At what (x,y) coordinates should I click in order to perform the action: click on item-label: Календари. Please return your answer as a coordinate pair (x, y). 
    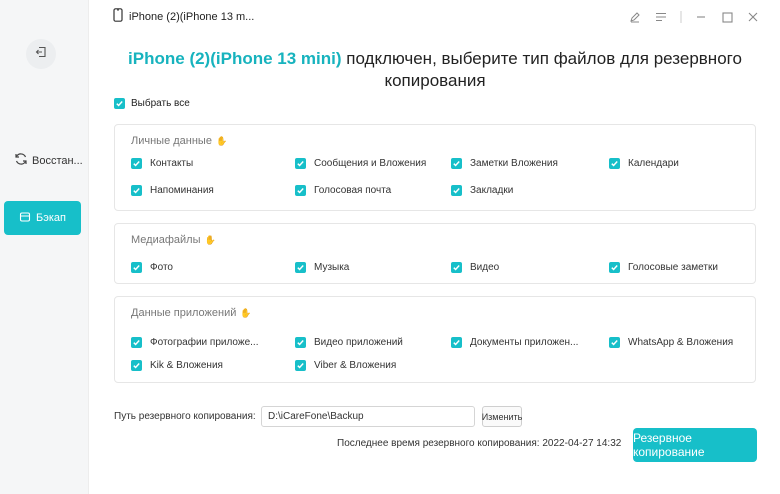
    Looking at the image, I should click on (653, 163).